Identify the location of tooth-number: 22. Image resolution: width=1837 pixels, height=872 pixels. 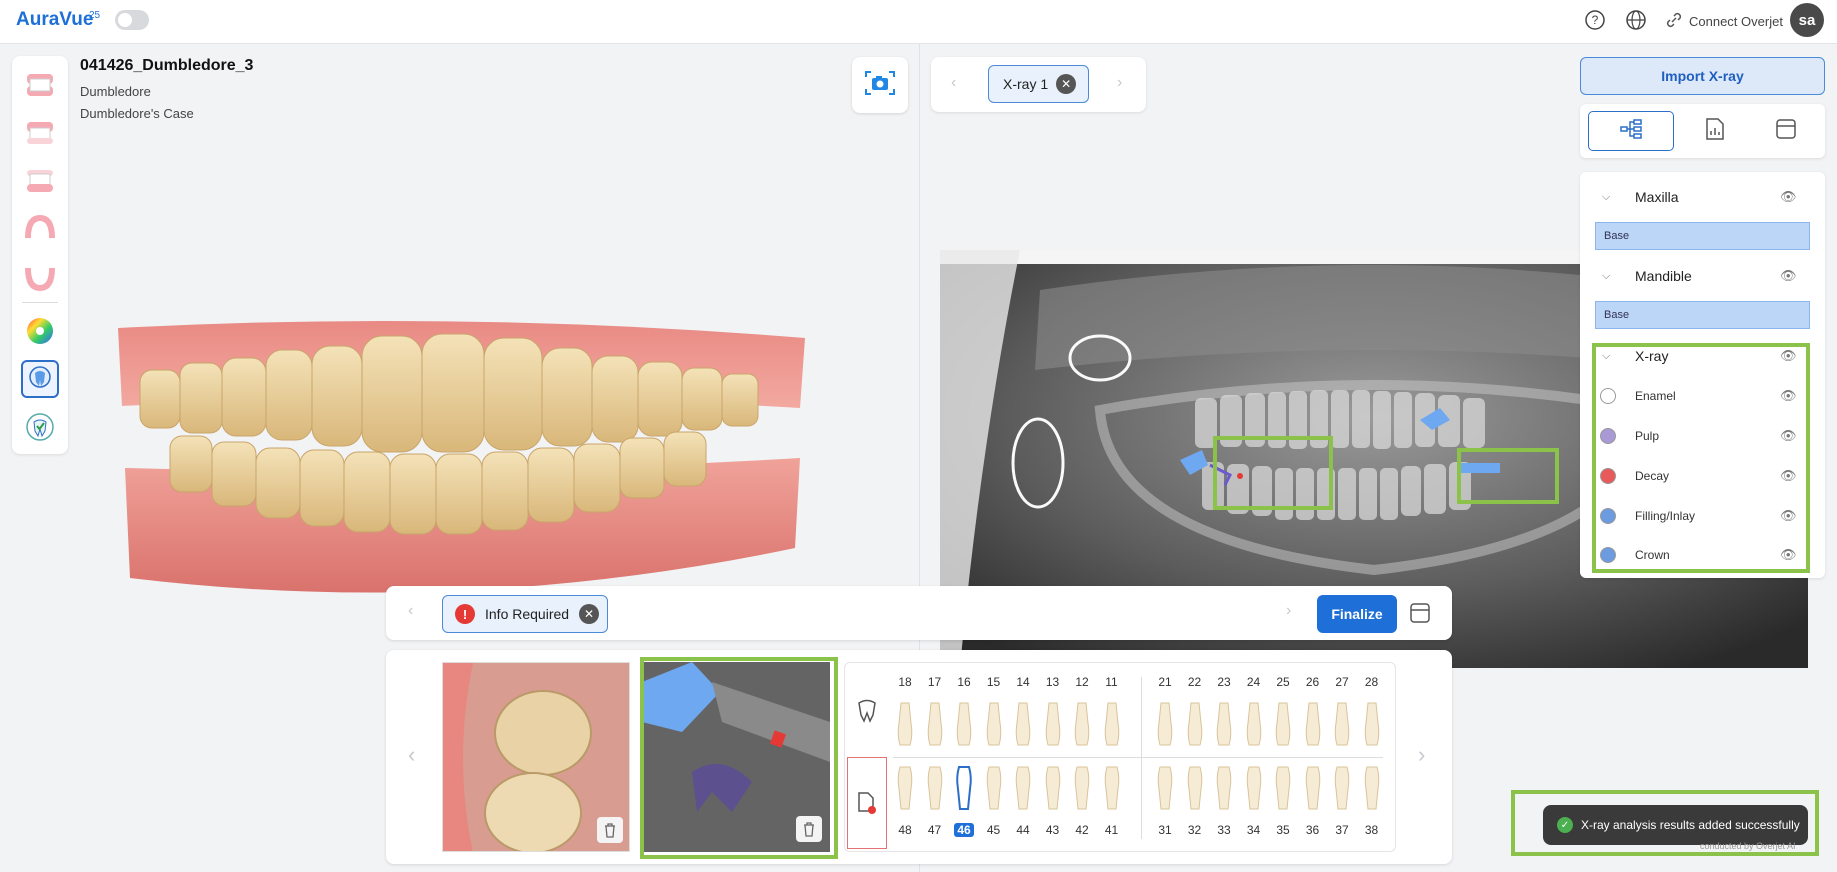
(1195, 682).